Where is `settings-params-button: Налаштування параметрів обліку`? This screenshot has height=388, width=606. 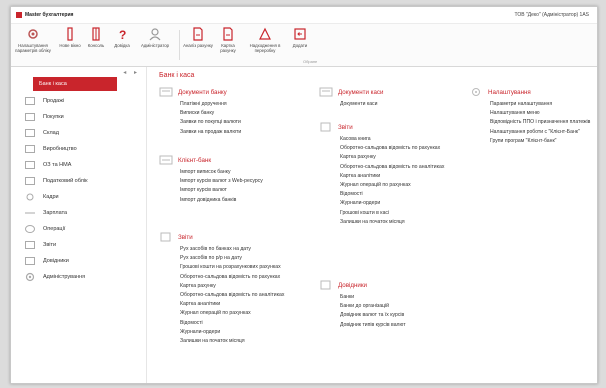
settings-params-button: Налаштування параметрів обліку is located at coordinates (33, 45).